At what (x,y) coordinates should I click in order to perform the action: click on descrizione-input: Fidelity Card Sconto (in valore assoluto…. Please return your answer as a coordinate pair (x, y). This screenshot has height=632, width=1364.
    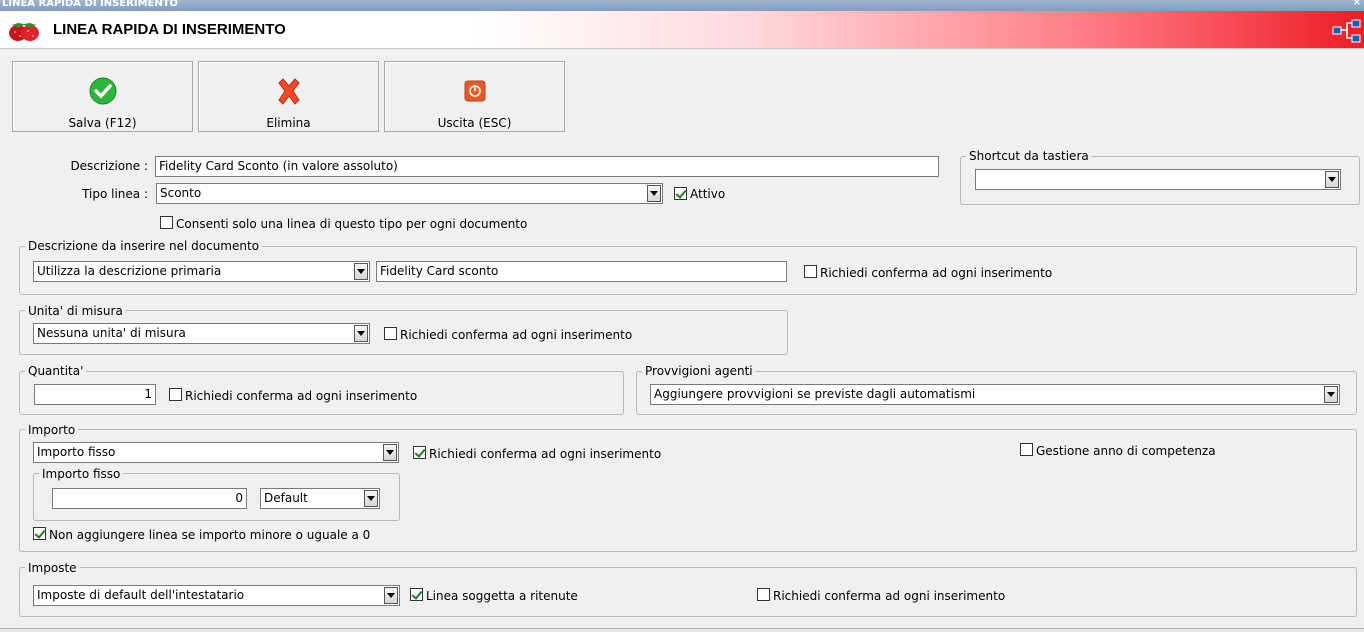
    Looking at the image, I should click on (547, 166).